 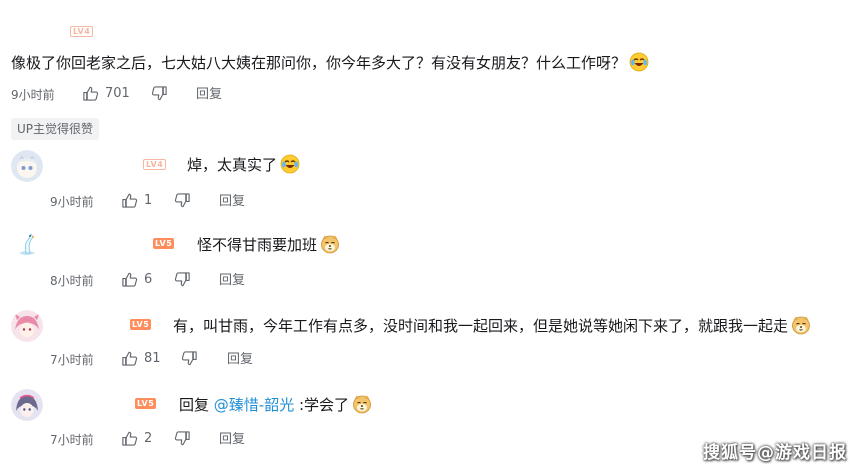 What do you see at coordinates (72, 202) in the screenshot?
I see `reply-time: 9小时前` at bounding box center [72, 202].